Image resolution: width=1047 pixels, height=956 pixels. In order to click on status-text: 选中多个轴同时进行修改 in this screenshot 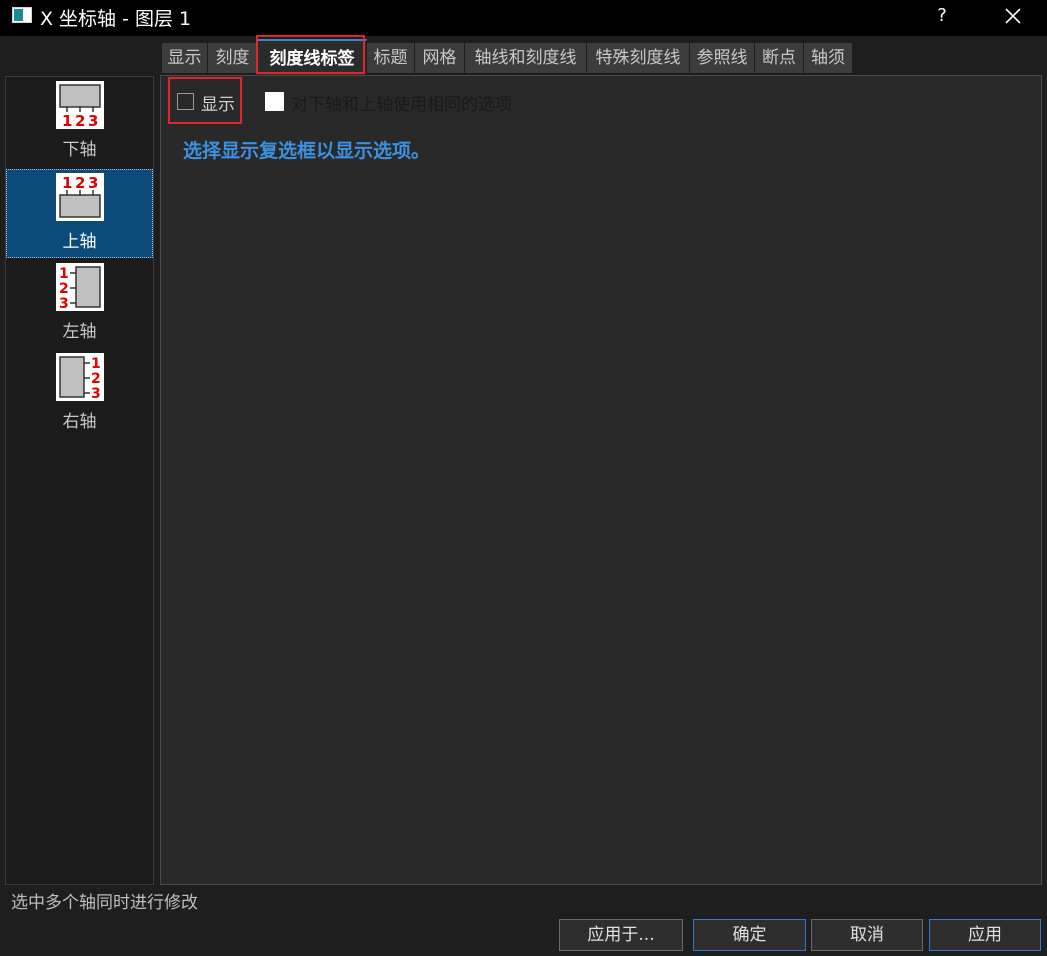, I will do `click(104, 903)`.